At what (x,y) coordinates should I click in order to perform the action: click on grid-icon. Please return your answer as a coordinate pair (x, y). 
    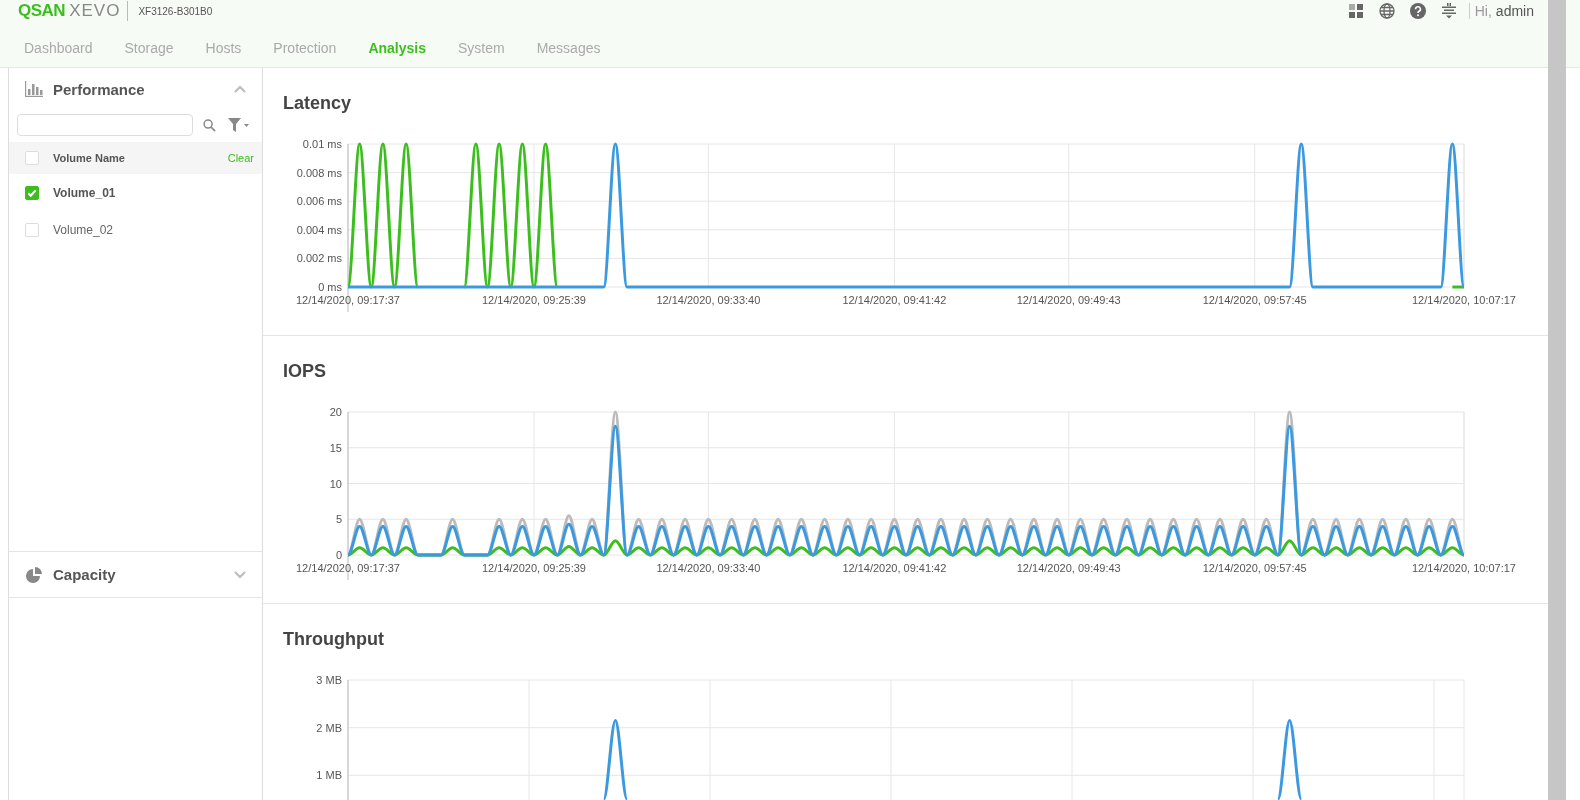
    Looking at the image, I should click on (1355, 11).